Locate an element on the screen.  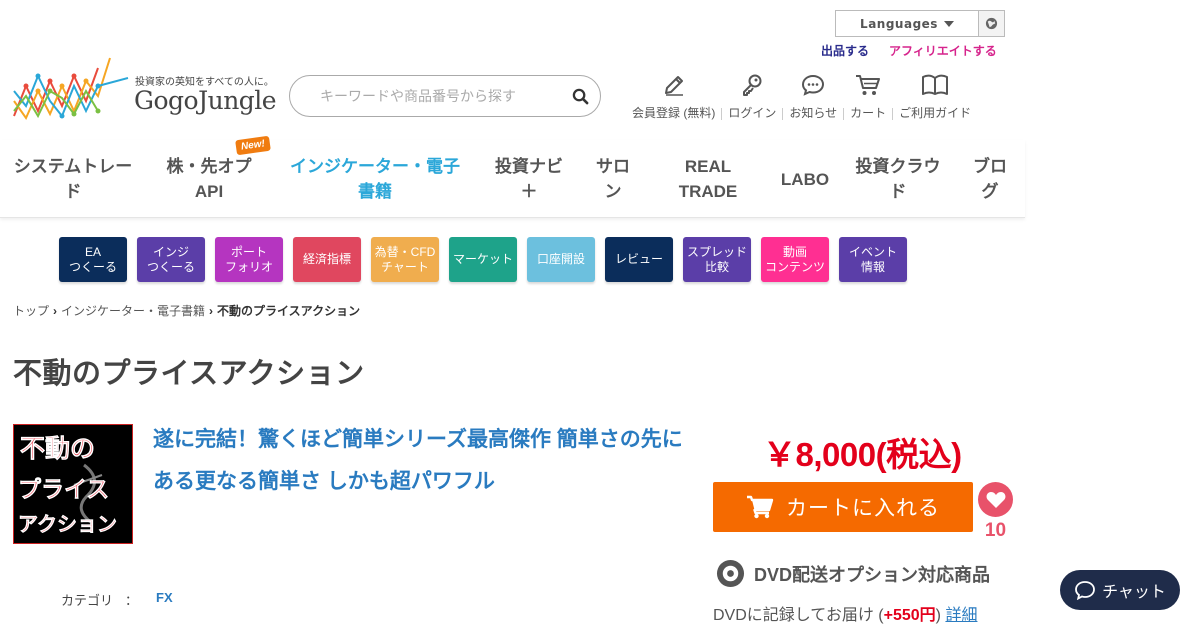
category-button-market: マーケット is located at coordinates (483, 259).